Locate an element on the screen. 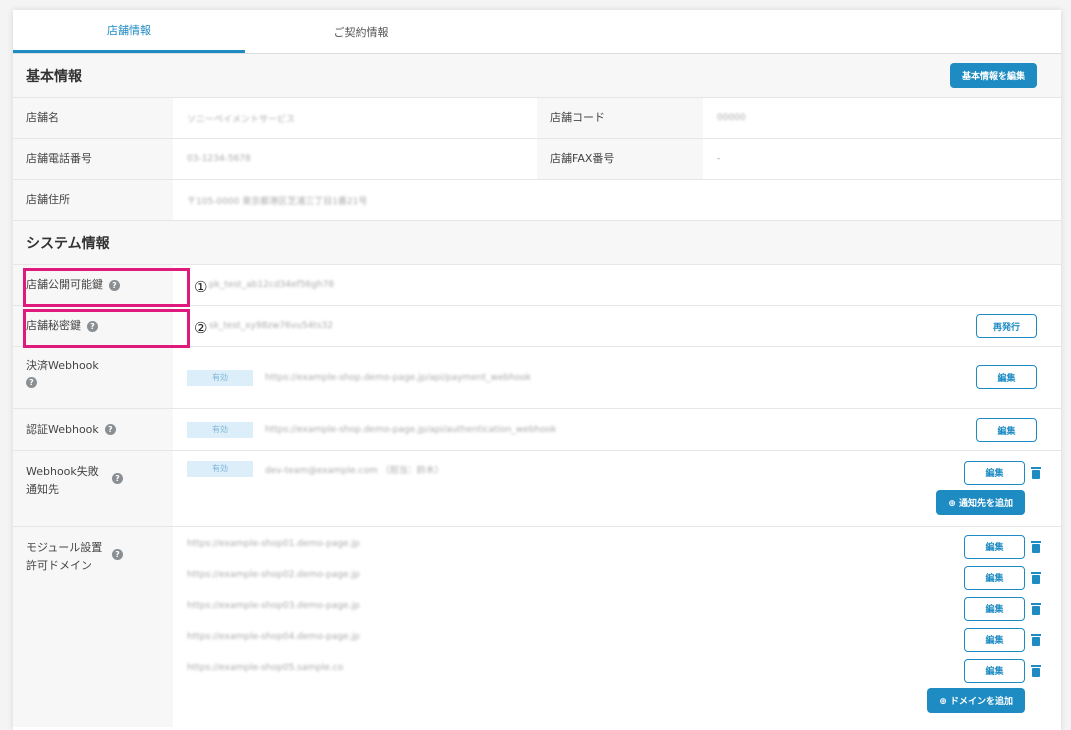 The image size is (1071, 730). highlight-box-secret-key is located at coordinates (106, 328).